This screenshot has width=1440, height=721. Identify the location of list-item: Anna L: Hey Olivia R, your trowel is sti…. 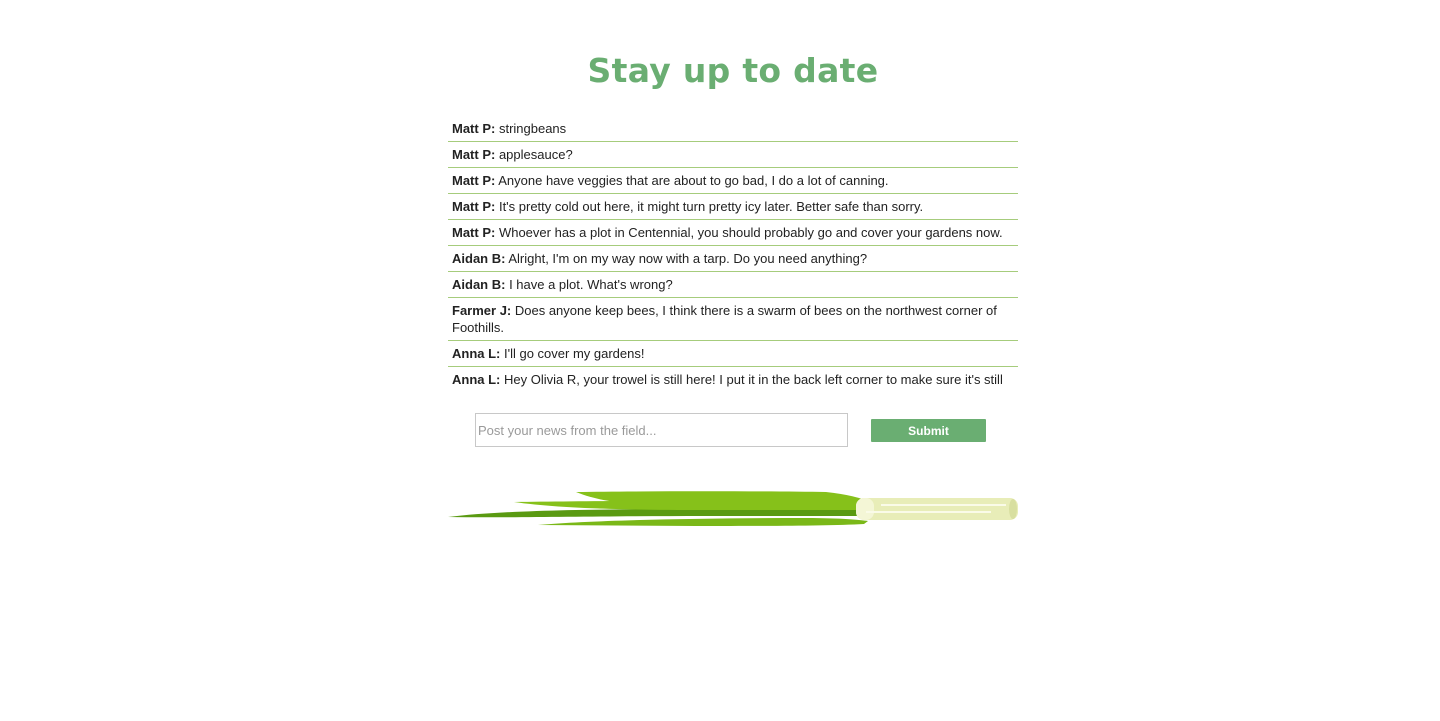
(733, 378).